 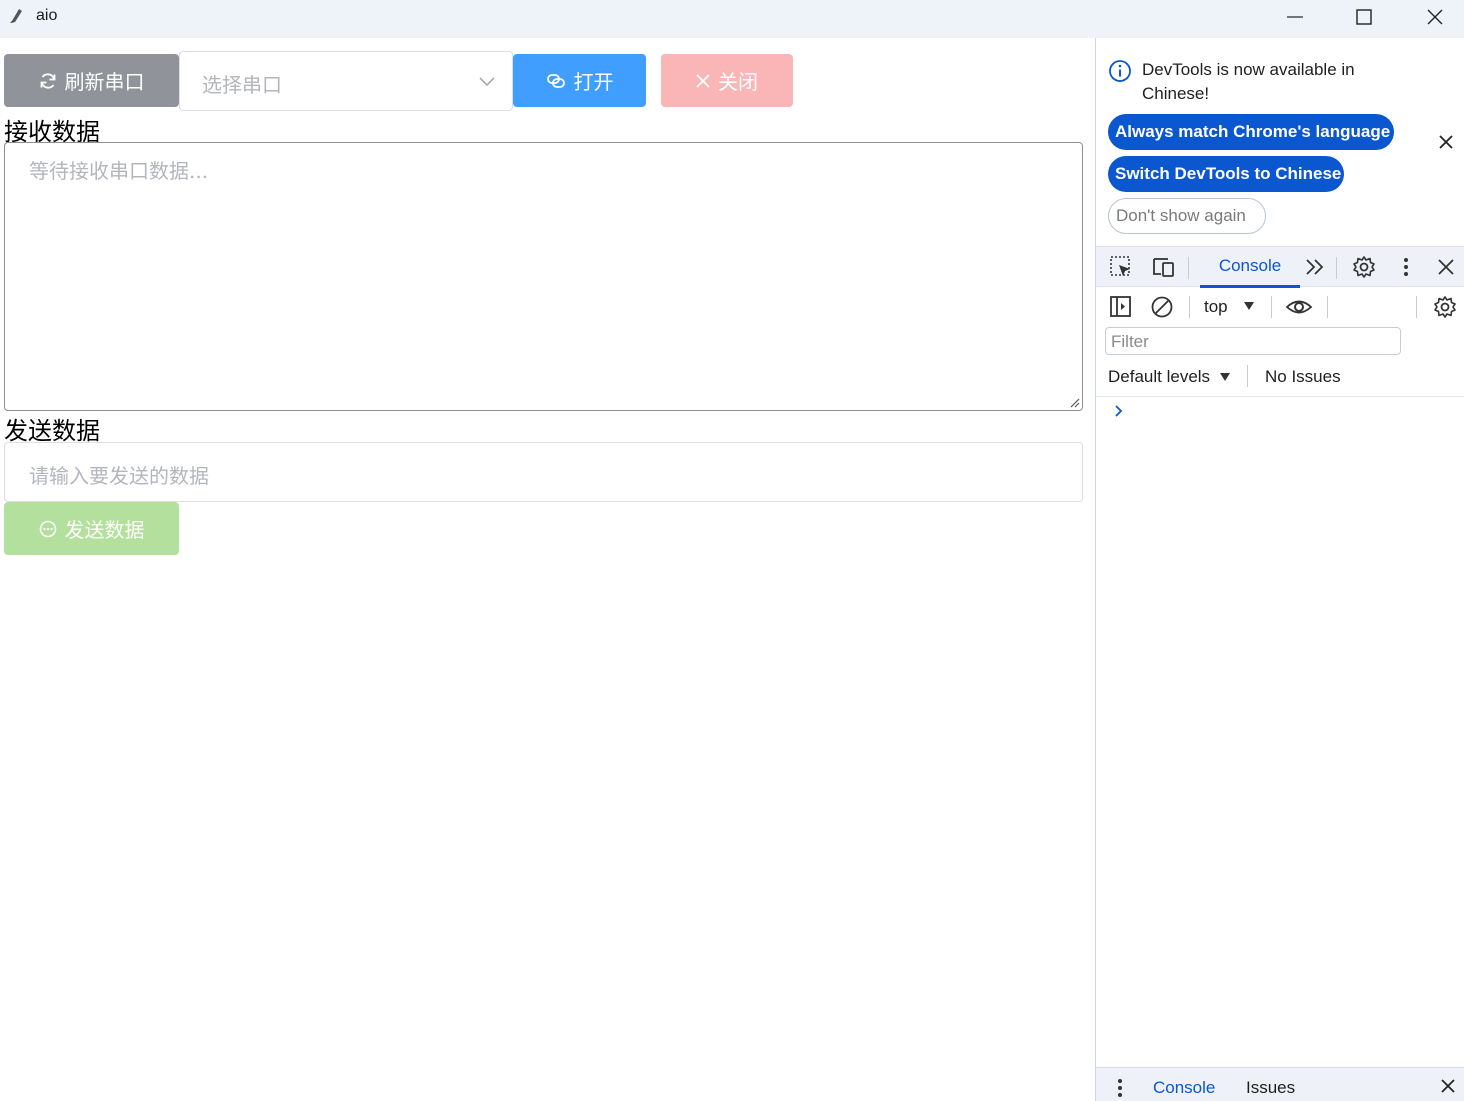 What do you see at coordinates (1121, 307) in the screenshot?
I see `sidebar-toggle-icon` at bounding box center [1121, 307].